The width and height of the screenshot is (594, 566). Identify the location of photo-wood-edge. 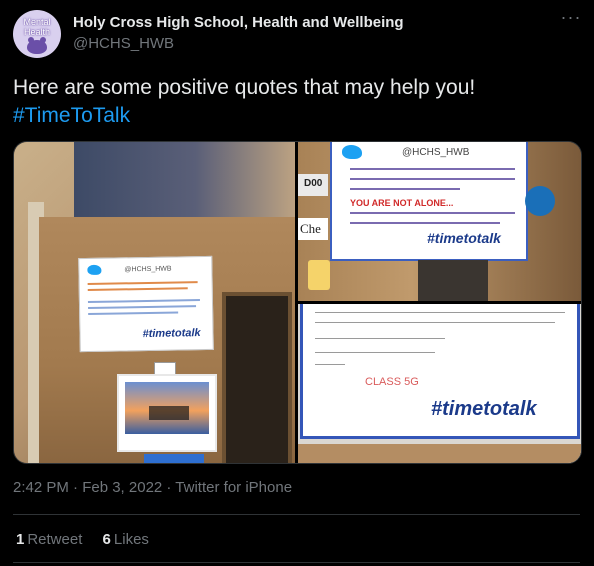
(439, 453).